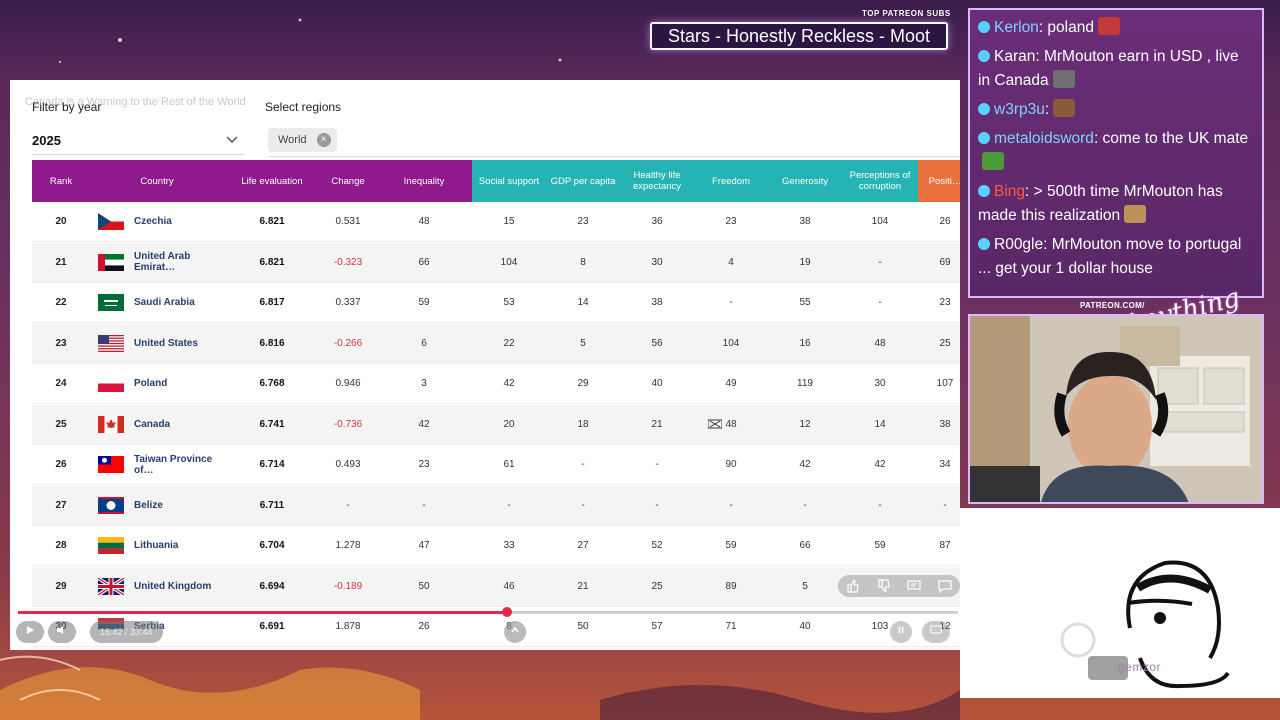 The height and width of the screenshot is (720, 1280). What do you see at coordinates (1018, 244) in the screenshot?
I see `chat-username: R00gle` at bounding box center [1018, 244].